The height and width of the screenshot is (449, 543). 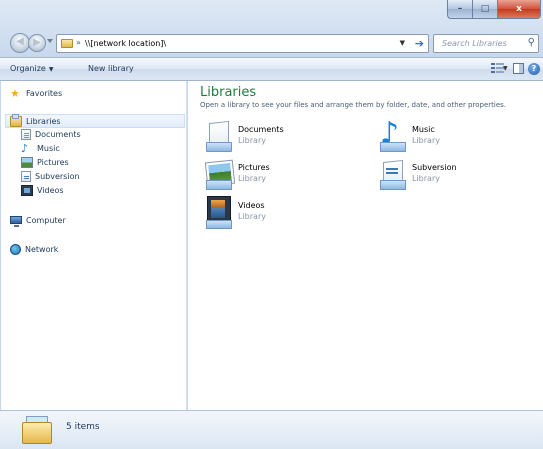 I want to click on videos-icon, so click(x=27, y=190).